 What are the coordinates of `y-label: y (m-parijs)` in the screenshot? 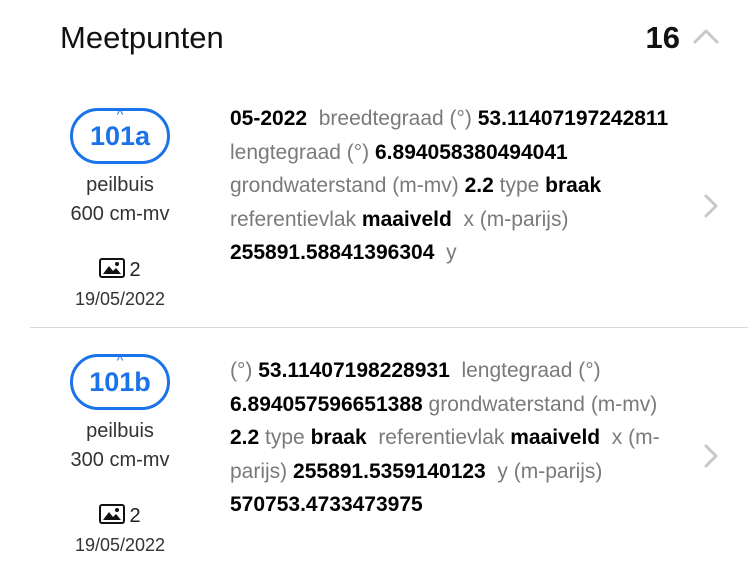 It's located at (550, 471).